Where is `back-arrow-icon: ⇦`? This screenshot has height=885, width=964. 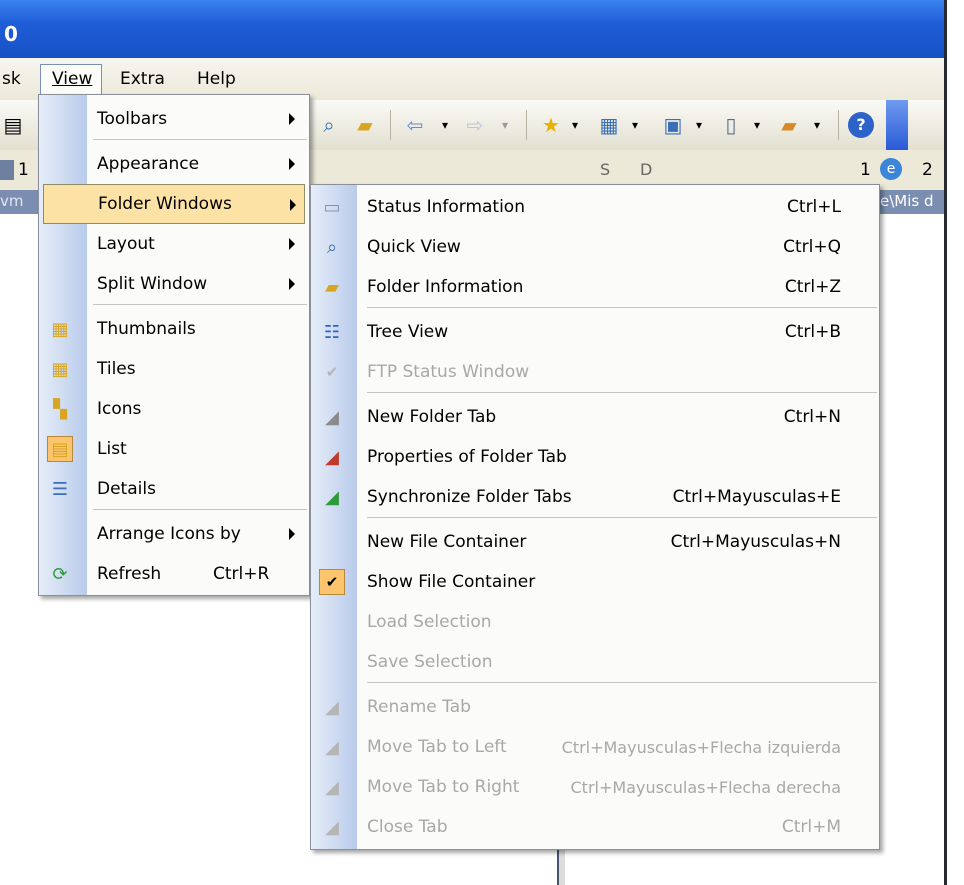 back-arrow-icon: ⇦ is located at coordinates (415, 125).